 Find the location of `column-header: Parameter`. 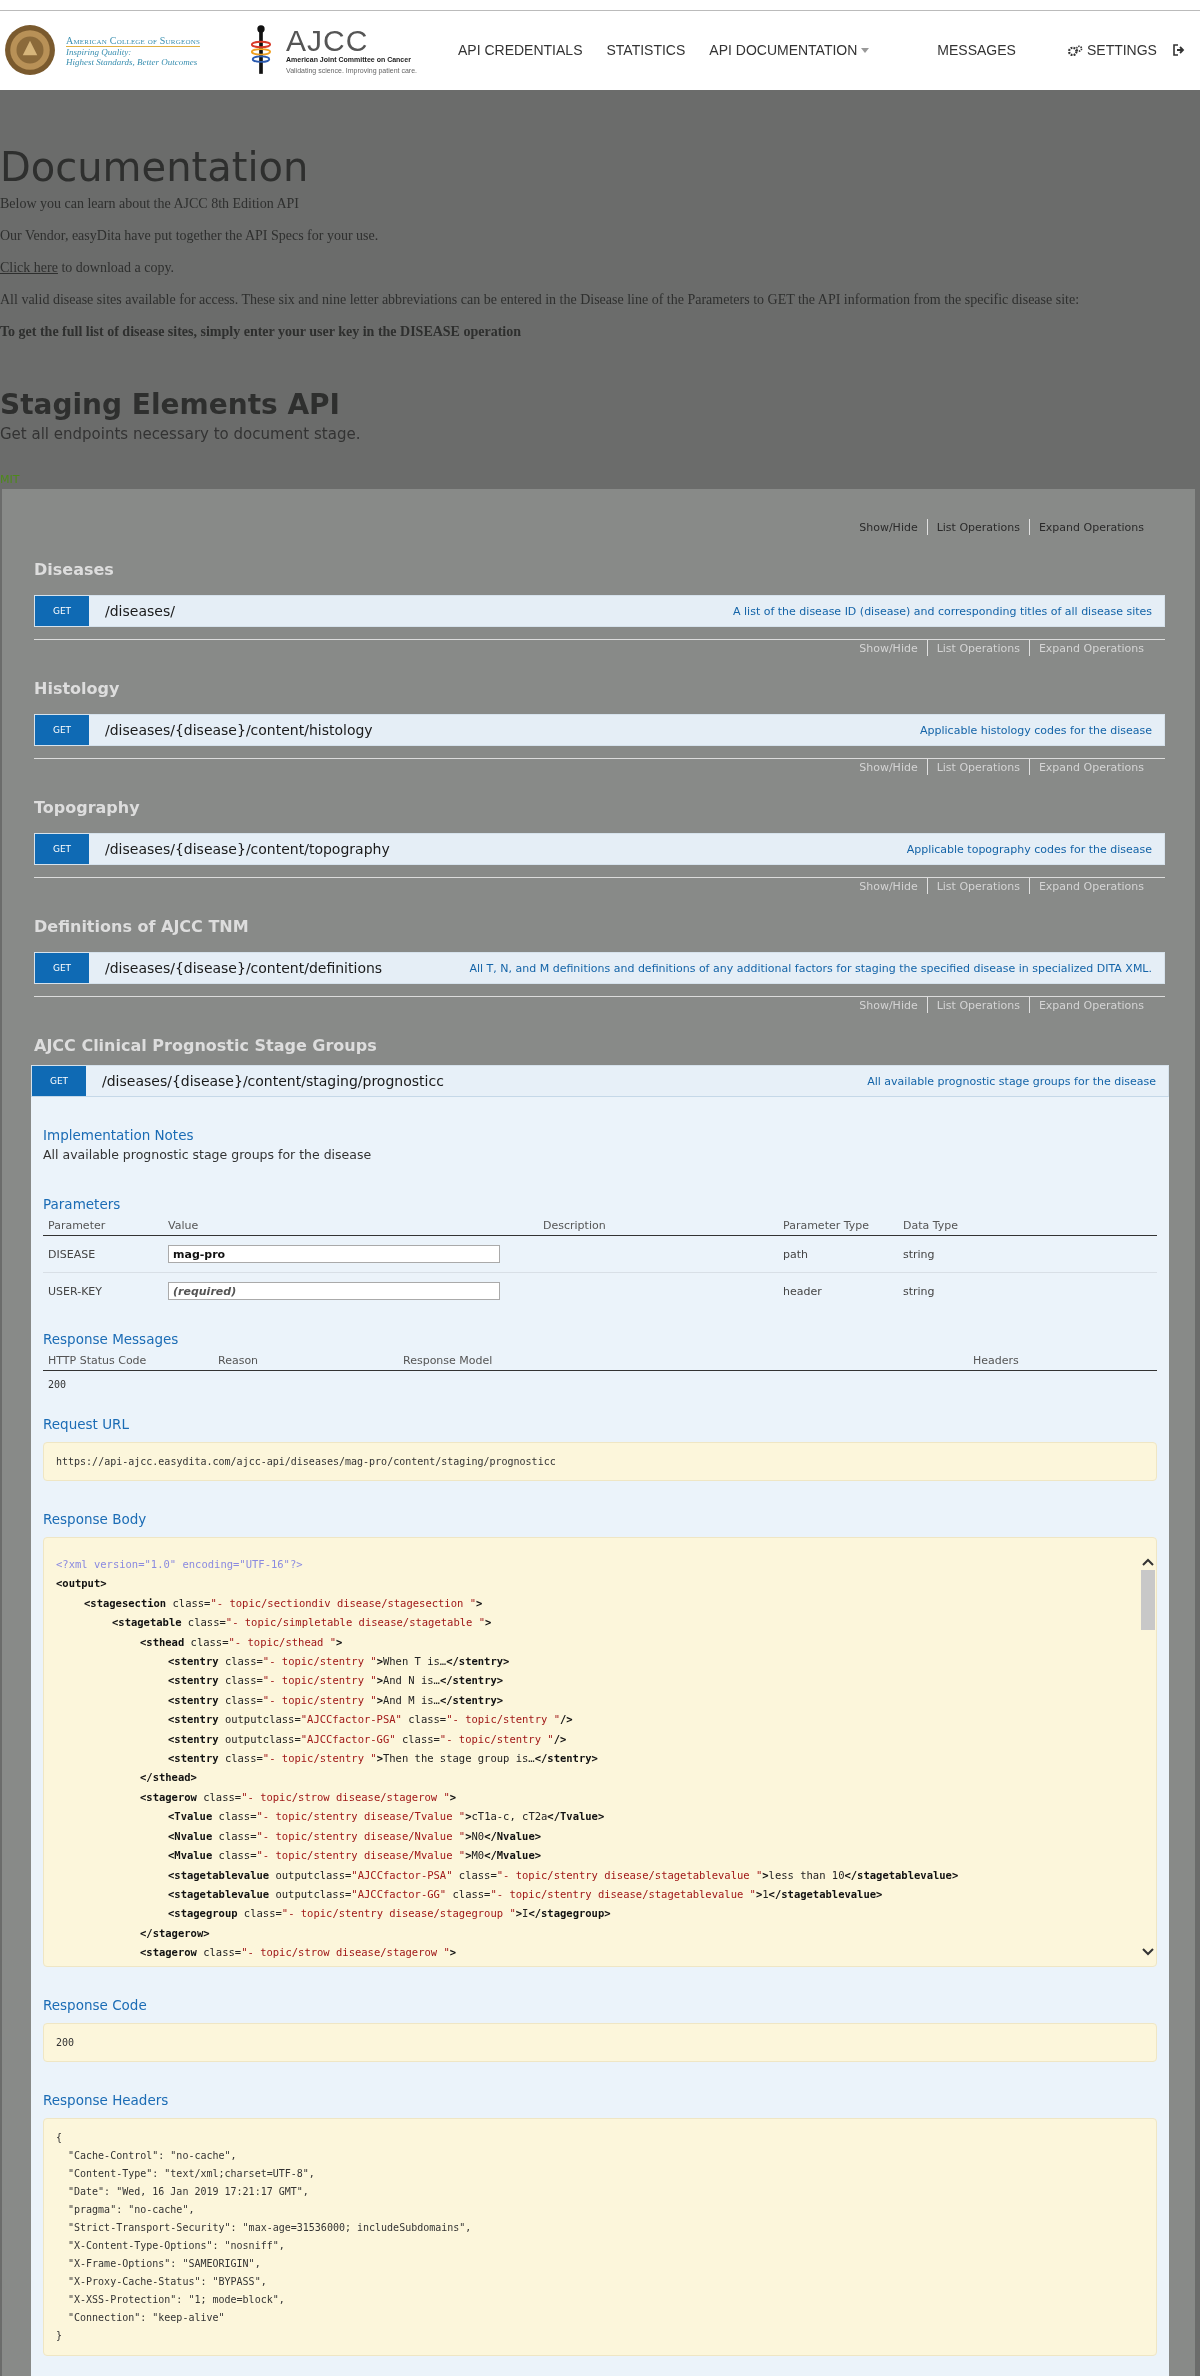

column-header: Parameter is located at coordinates (103, 1226).